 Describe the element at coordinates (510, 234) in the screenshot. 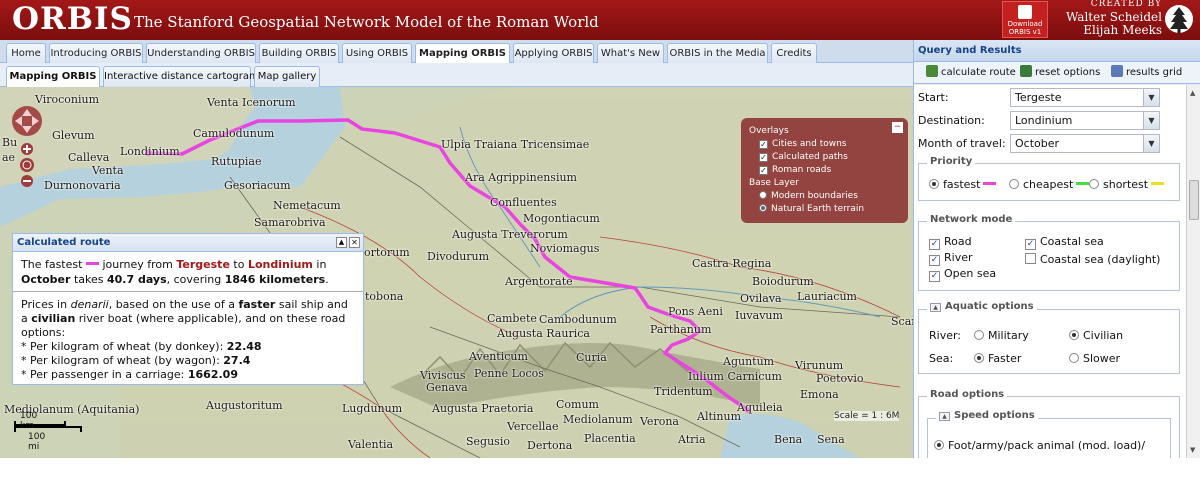

I see `place-label: Augusta Treverorum` at that location.